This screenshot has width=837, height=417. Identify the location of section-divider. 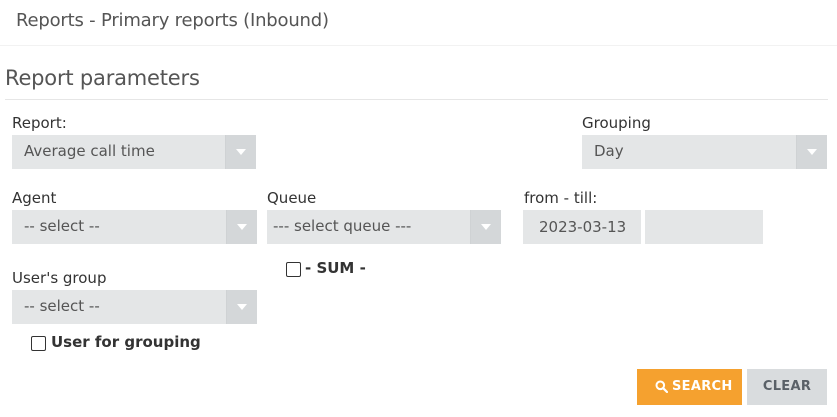
(416, 99).